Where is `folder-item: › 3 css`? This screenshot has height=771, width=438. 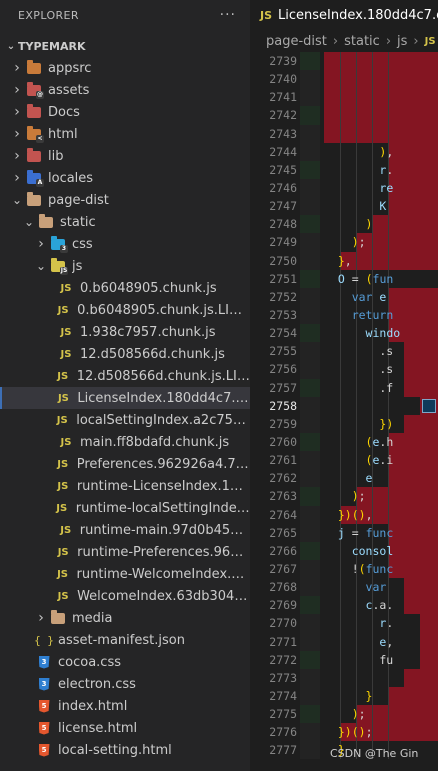 folder-item: › 3 css is located at coordinates (125, 244).